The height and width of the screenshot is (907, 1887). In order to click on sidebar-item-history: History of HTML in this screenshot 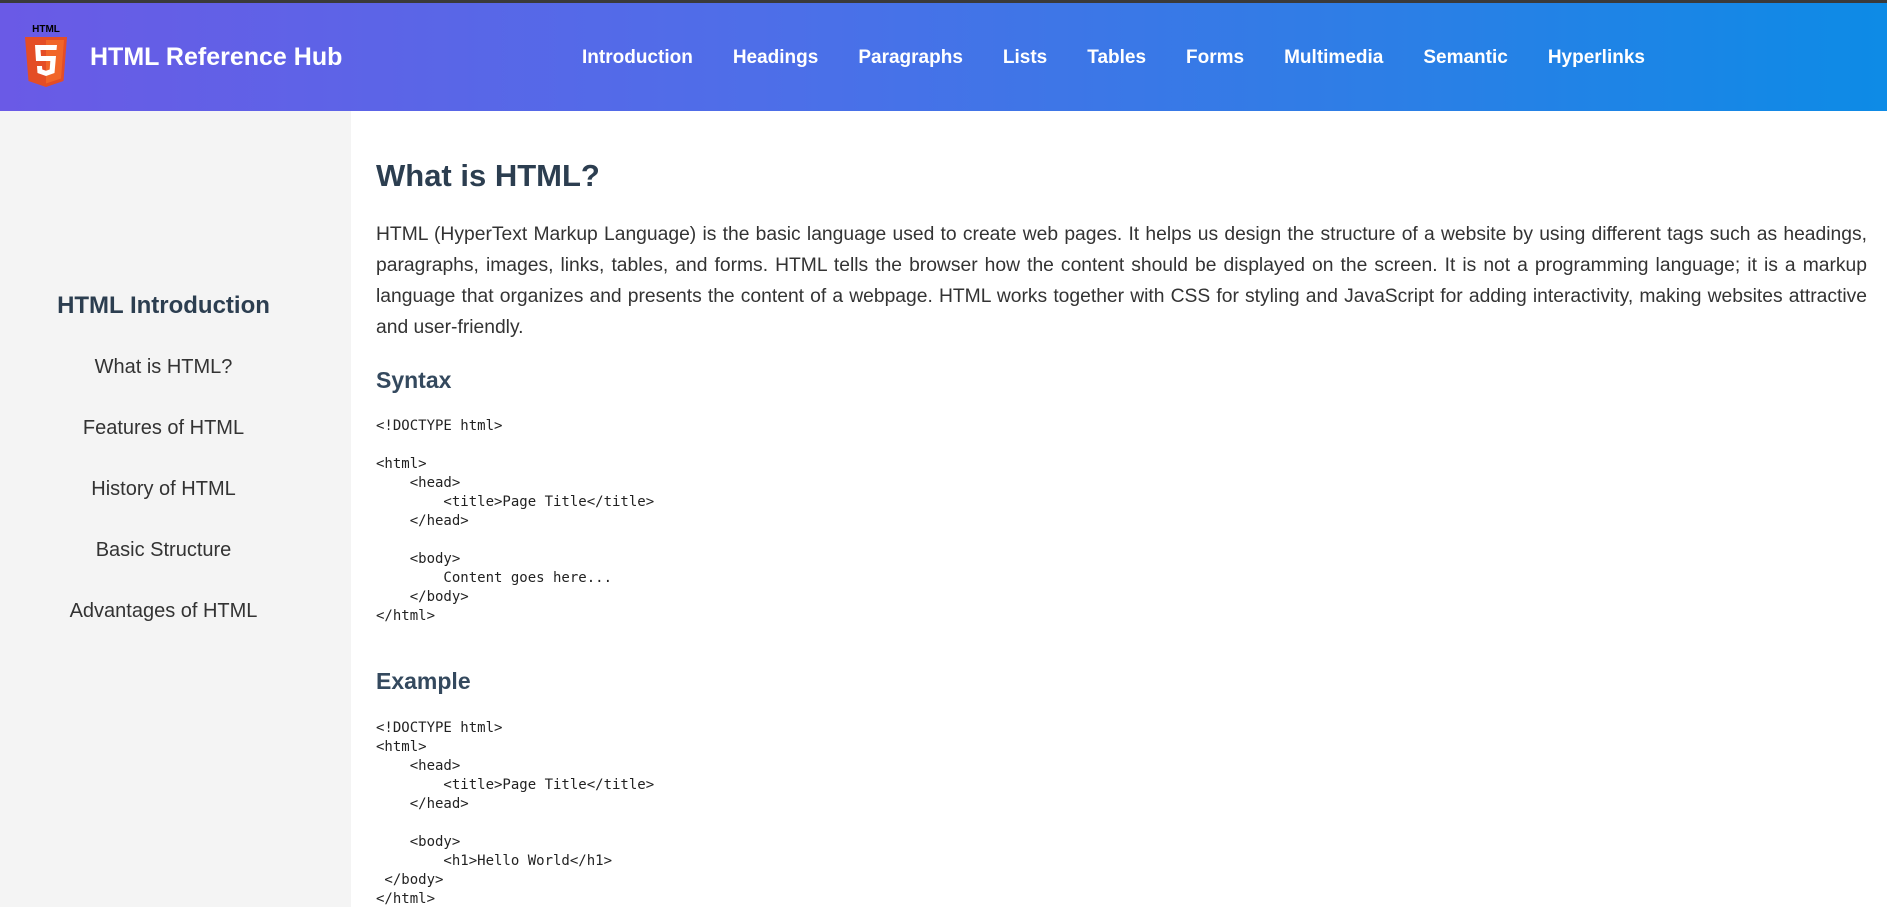, I will do `click(163, 508)`.